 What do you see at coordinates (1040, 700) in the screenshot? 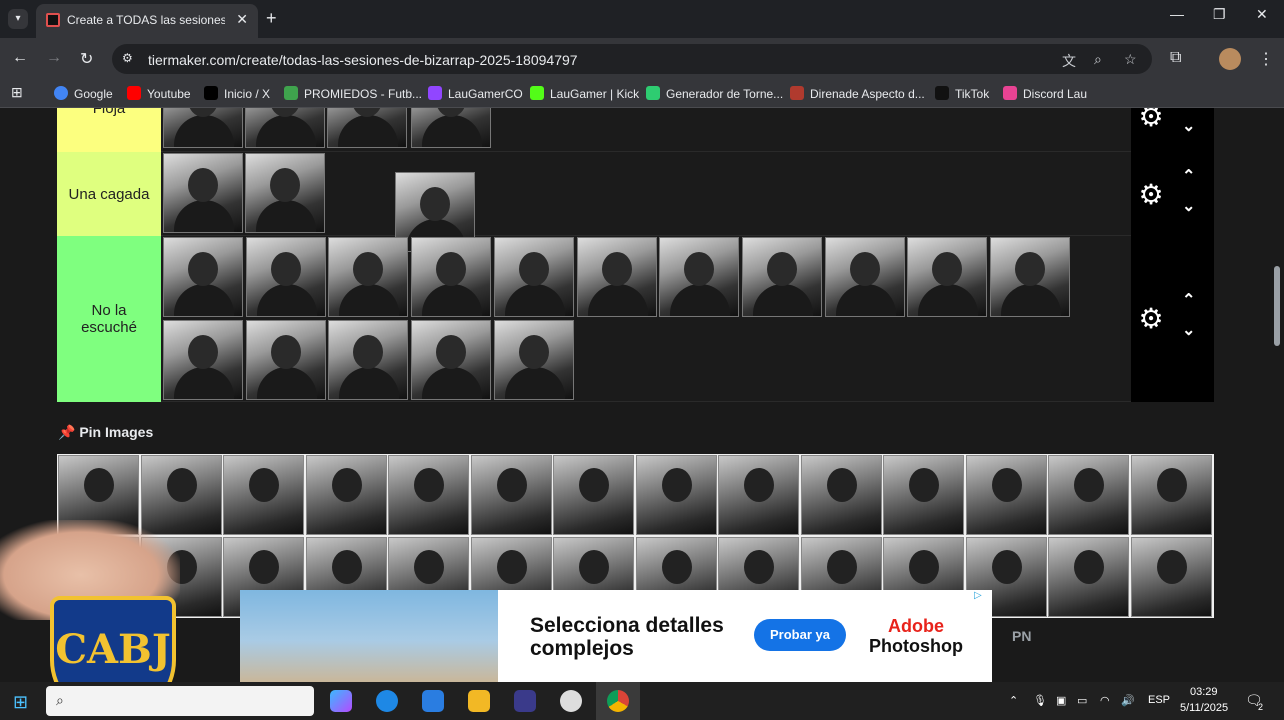
I see `microphone-icon: 🎙` at bounding box center [1040, 700].